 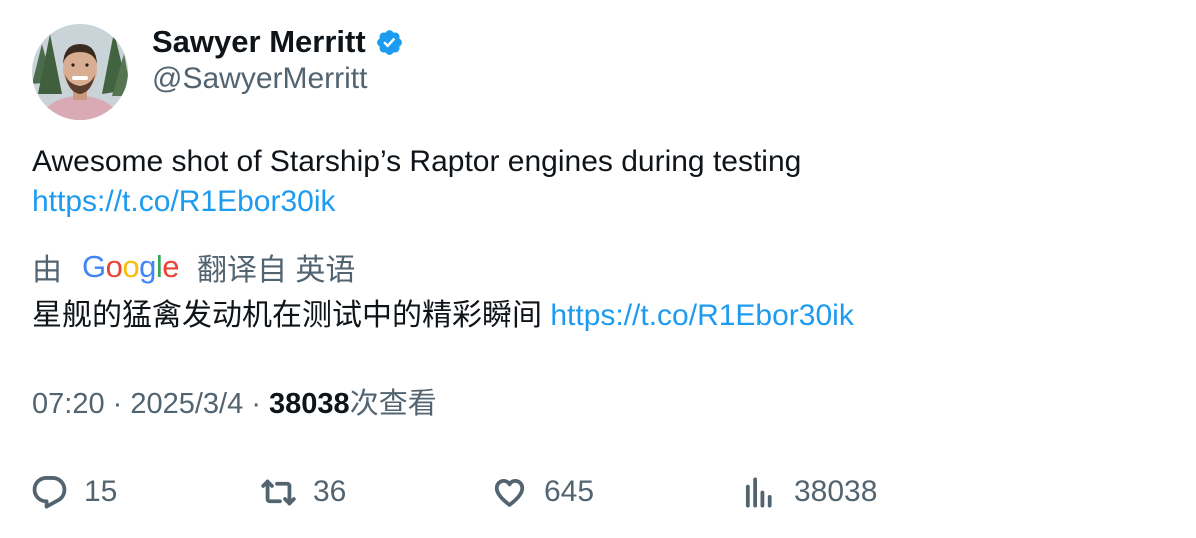 I want to click on retweet-icon, so click(x=278, y=492).